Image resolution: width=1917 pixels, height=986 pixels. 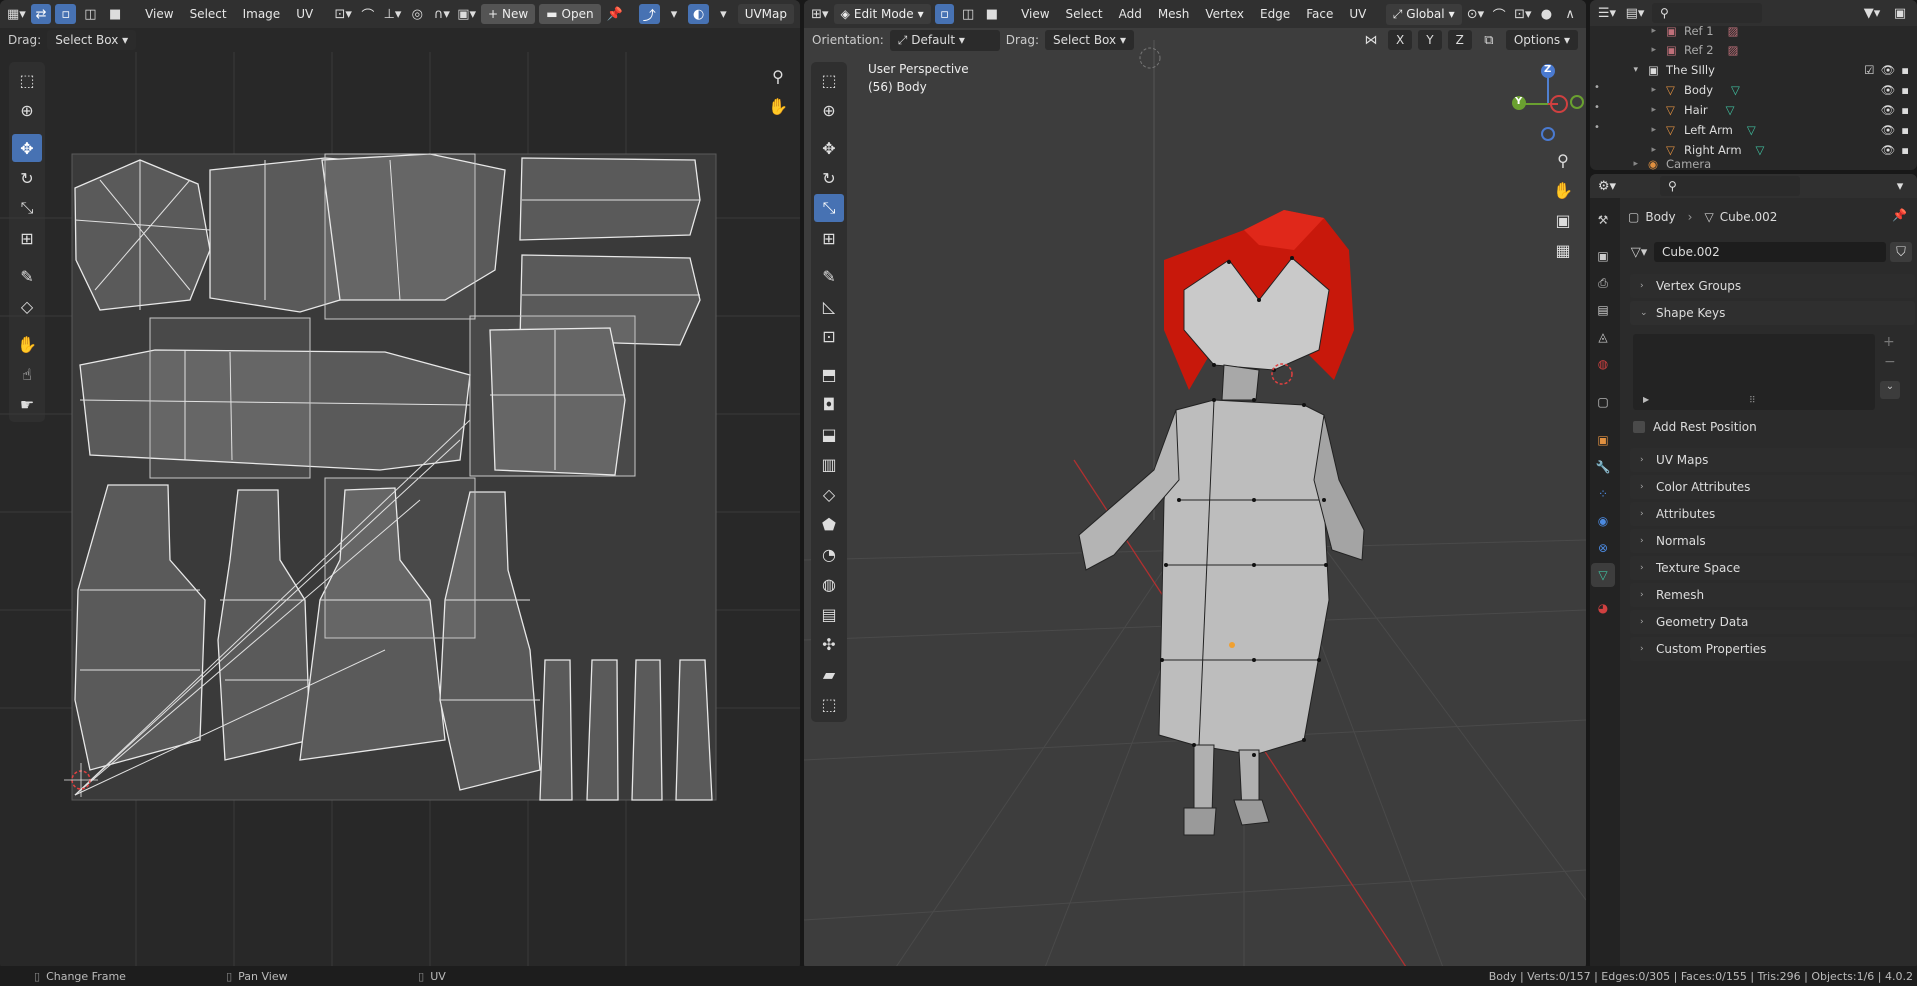 What do you see at coordinates (649, 14) in the screenshot?
I see `gizmo-toggle-icon: ⤴` at bounding box center [649, 14].